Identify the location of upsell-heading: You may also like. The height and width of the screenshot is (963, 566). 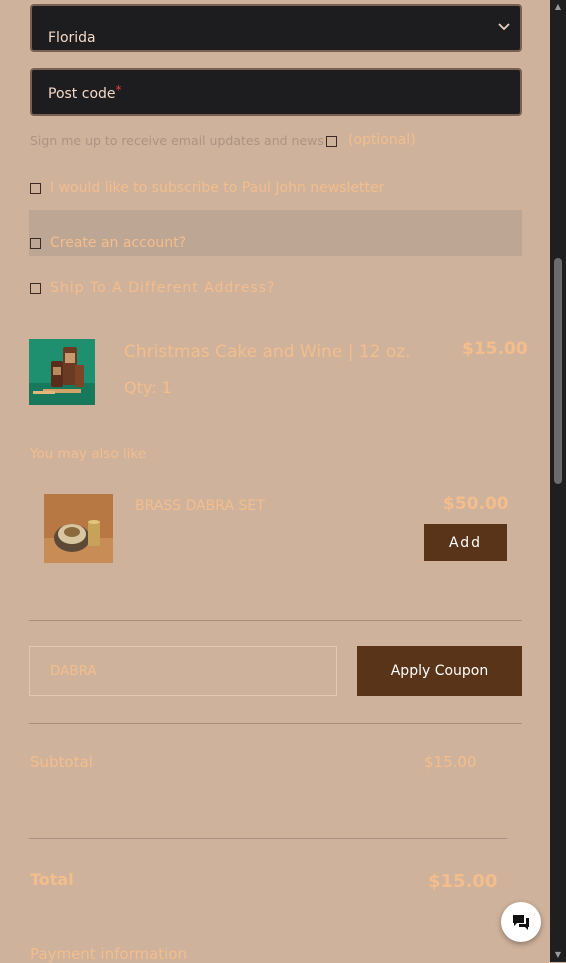
(88, 454).